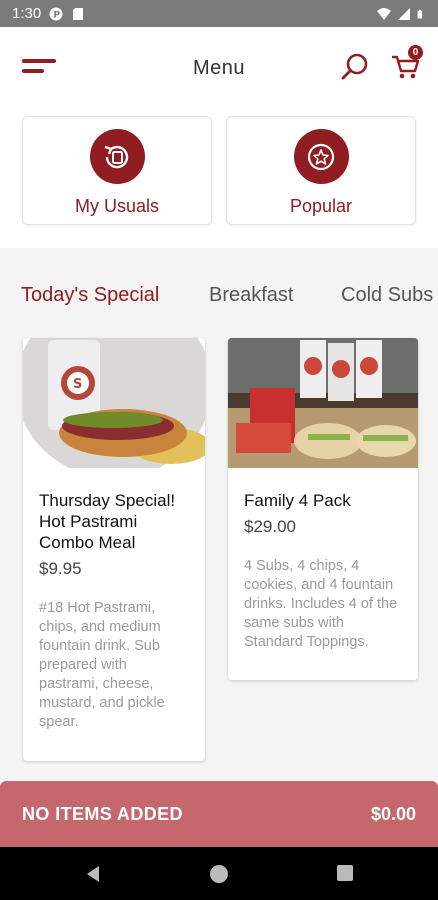 This screenshot has height=900, width=438. I want to click on tab-todays-special: Today's Special, so click(90, 295).